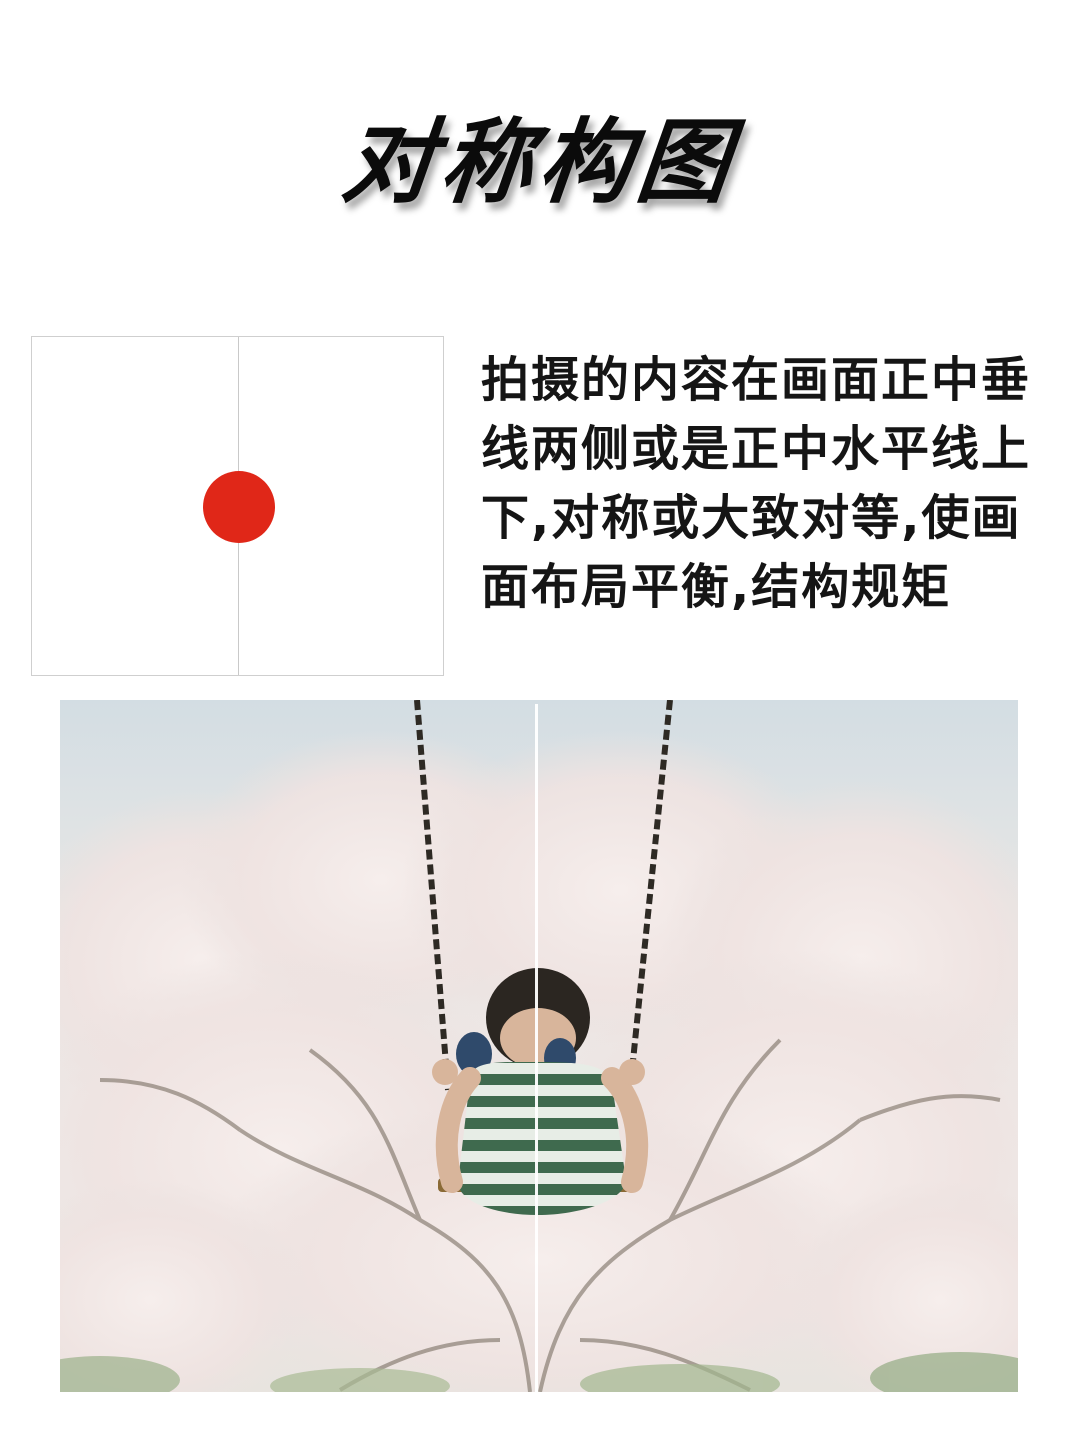 This screenshot has width=1080, height=1443. What do you see at coordinates (539, 162) in the screenshot?
I see `page-title: 对称构图` at bounding box center [539, 162].